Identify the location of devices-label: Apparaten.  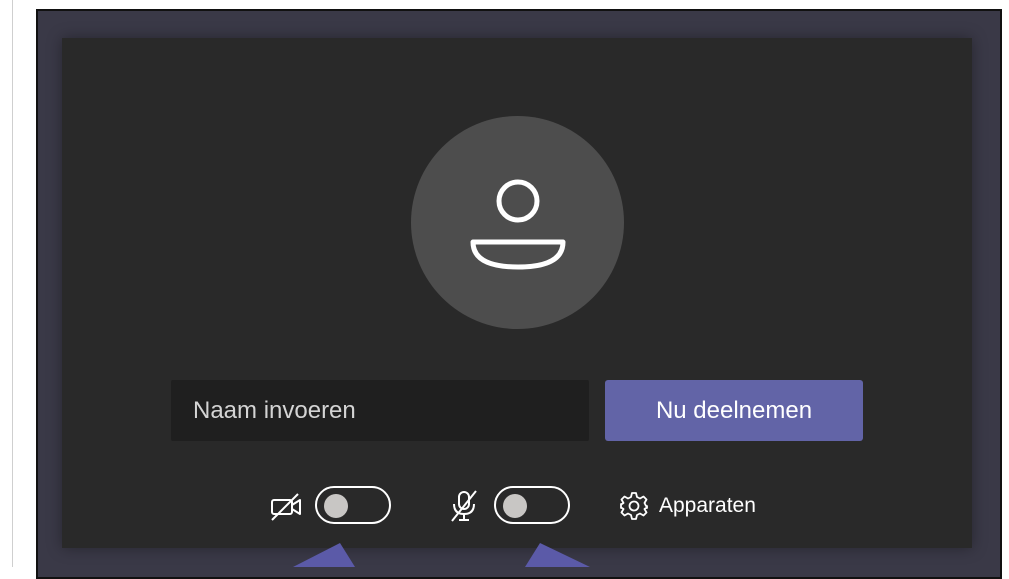
(707, 505).